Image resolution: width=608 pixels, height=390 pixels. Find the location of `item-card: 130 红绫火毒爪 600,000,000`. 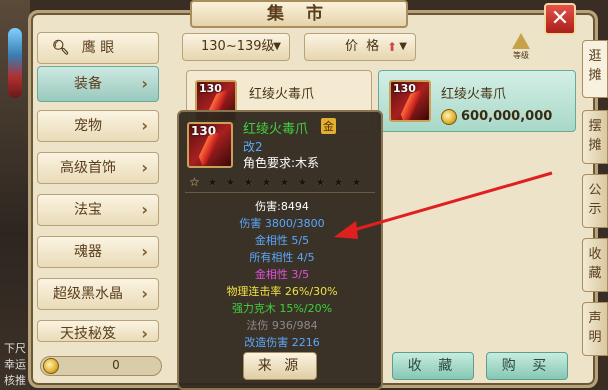

item-card: 130 红绫火毒爪 600,000,000 is located at coordinates (477, 101).